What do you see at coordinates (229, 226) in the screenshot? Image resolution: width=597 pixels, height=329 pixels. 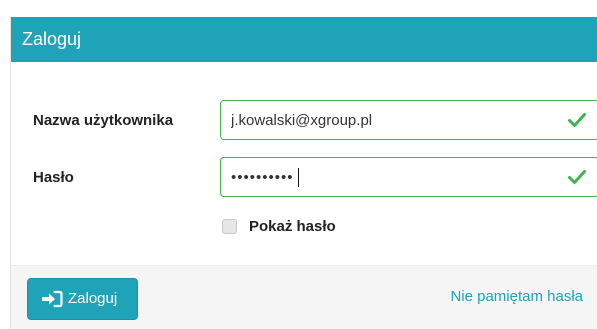 I see `show-password-checkbox` at bounding box center [229, 226].